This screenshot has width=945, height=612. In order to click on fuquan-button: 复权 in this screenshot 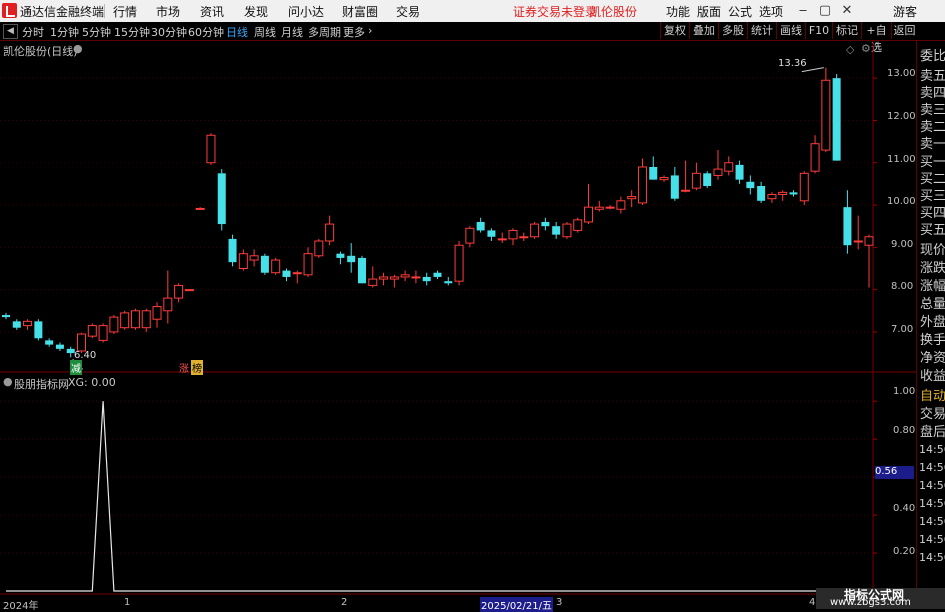, I will do `click(674, 30)`.